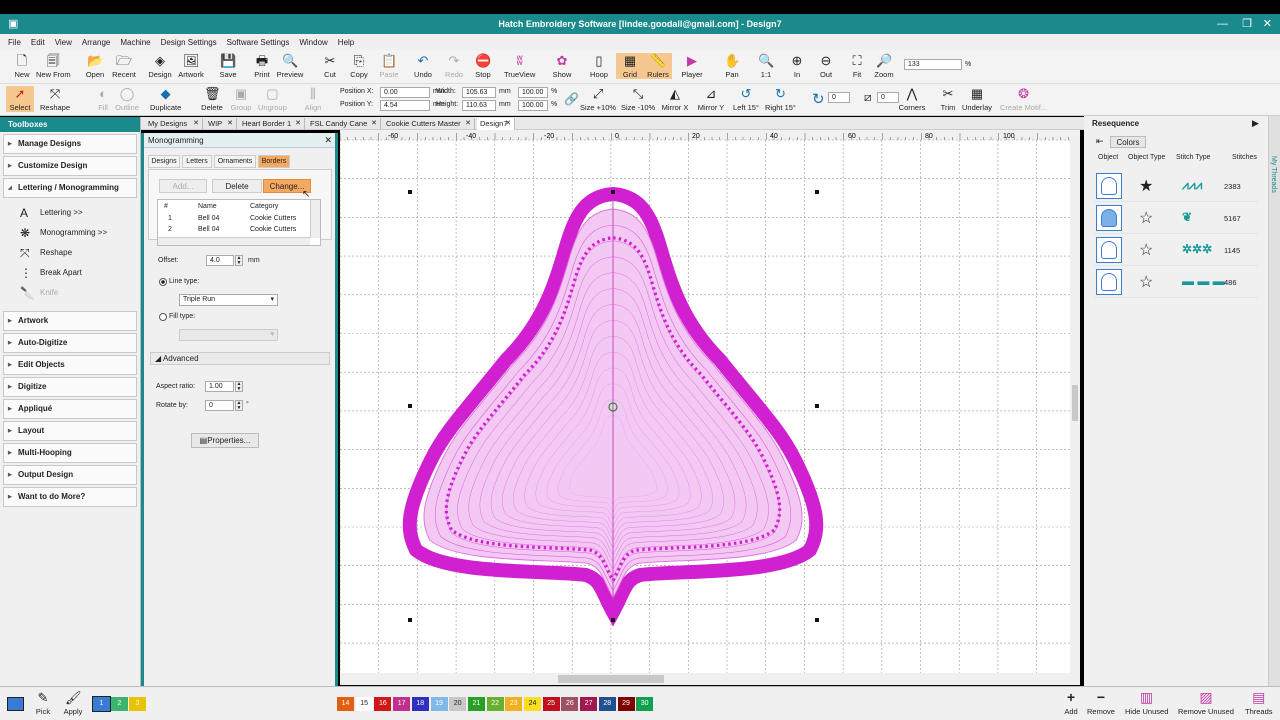 Image resolution: width=1280 pixels, height=720 pixels. I want to click on width-percent-field: 100.00, so click(533, 92).